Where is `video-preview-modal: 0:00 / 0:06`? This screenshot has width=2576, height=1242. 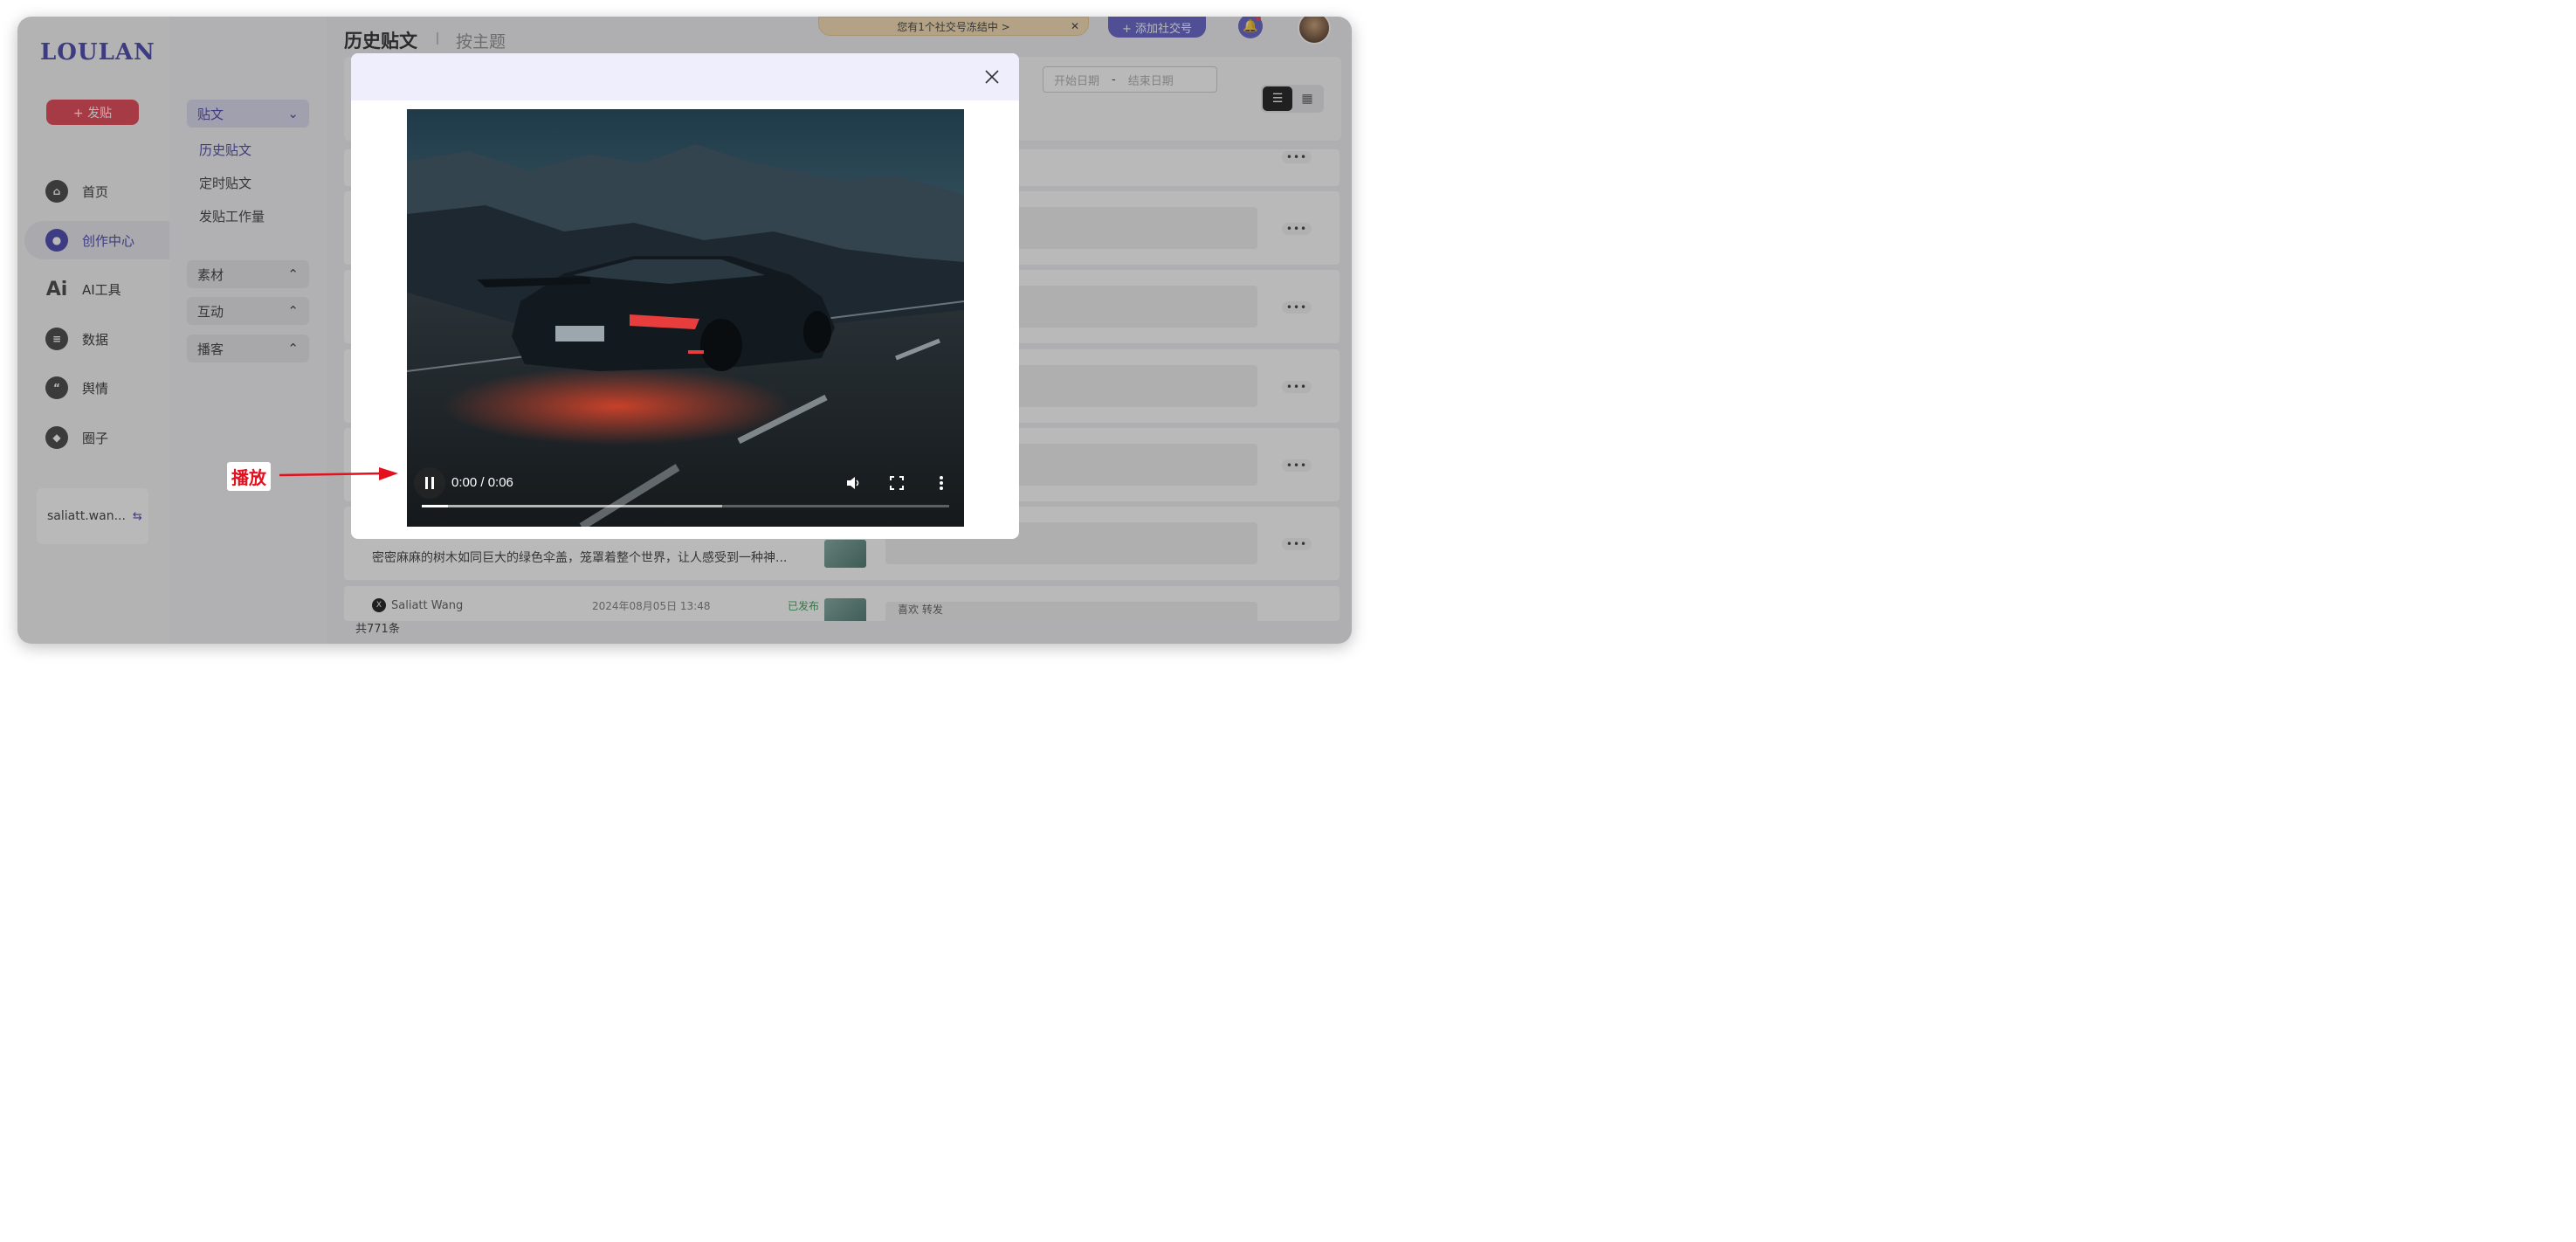 video-preview-modal: 0:00 / 0:06 is located at coordinates (685, 296).